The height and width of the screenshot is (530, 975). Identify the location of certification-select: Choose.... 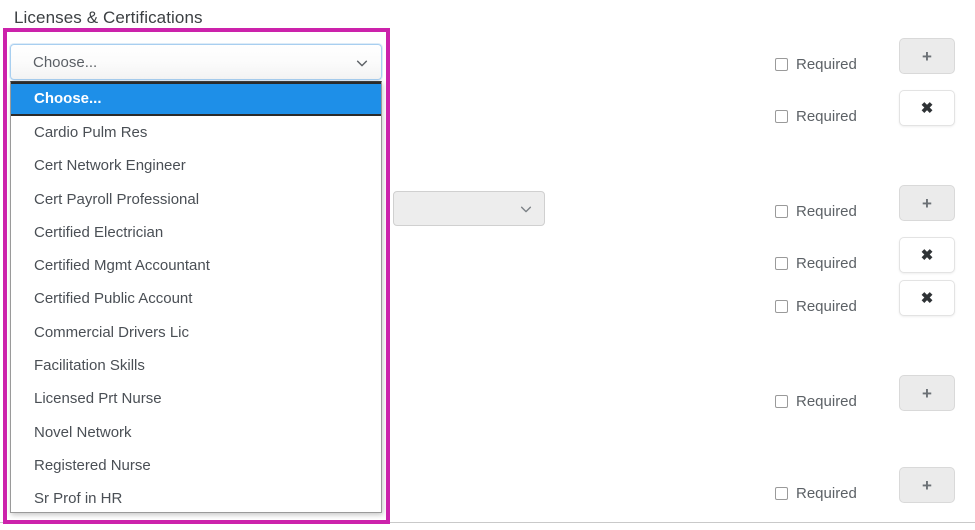
(196, 62).